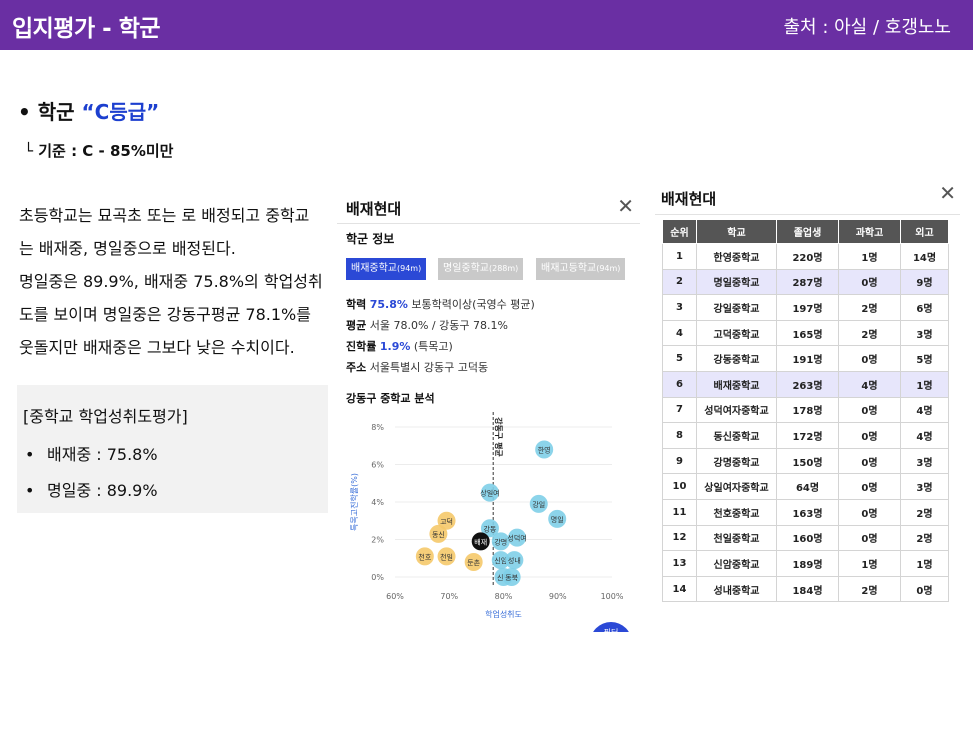  I want to click on average-line-label: 강동구 평균, so click(499, 437).